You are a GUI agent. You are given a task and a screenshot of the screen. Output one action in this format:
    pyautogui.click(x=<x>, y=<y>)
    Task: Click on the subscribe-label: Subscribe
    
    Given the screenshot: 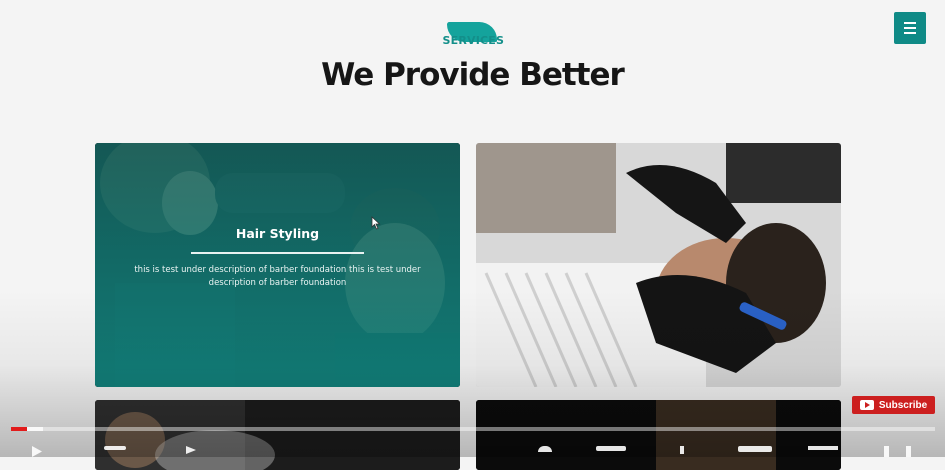 What is the action you would take?
    pyautogui.click(x=903, y=405)
    